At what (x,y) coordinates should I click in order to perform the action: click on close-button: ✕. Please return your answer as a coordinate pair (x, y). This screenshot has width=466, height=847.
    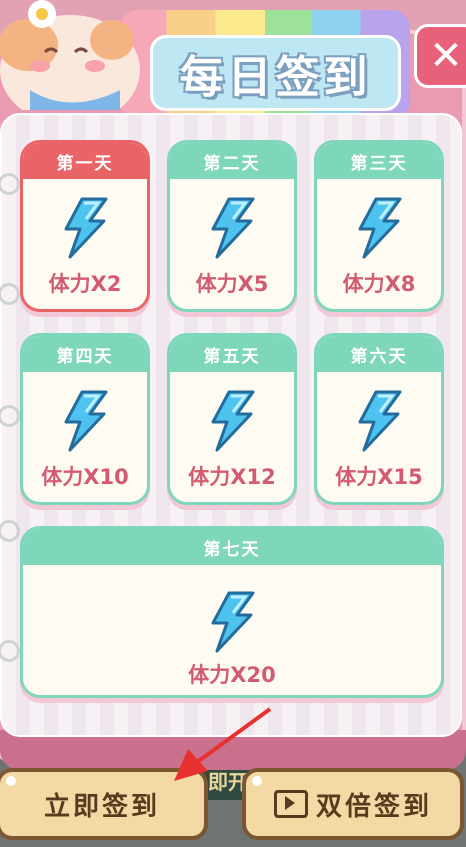
    Looking at the image, I should click on (440, 56).